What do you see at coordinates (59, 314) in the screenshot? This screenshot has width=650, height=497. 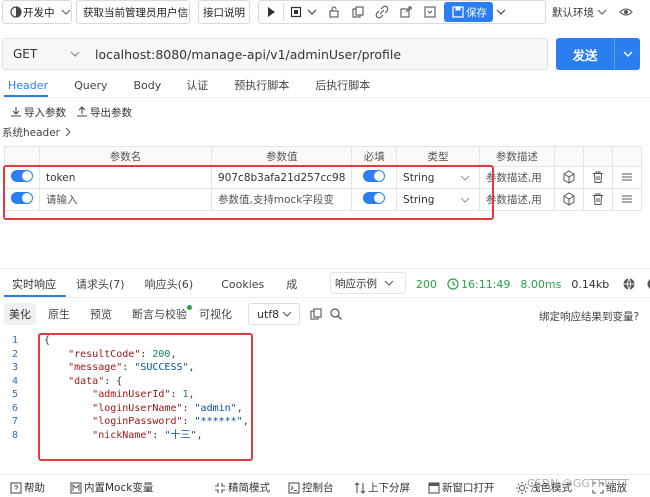 I see `view-tab-raw: 原生` at bounding box center [59, 314].